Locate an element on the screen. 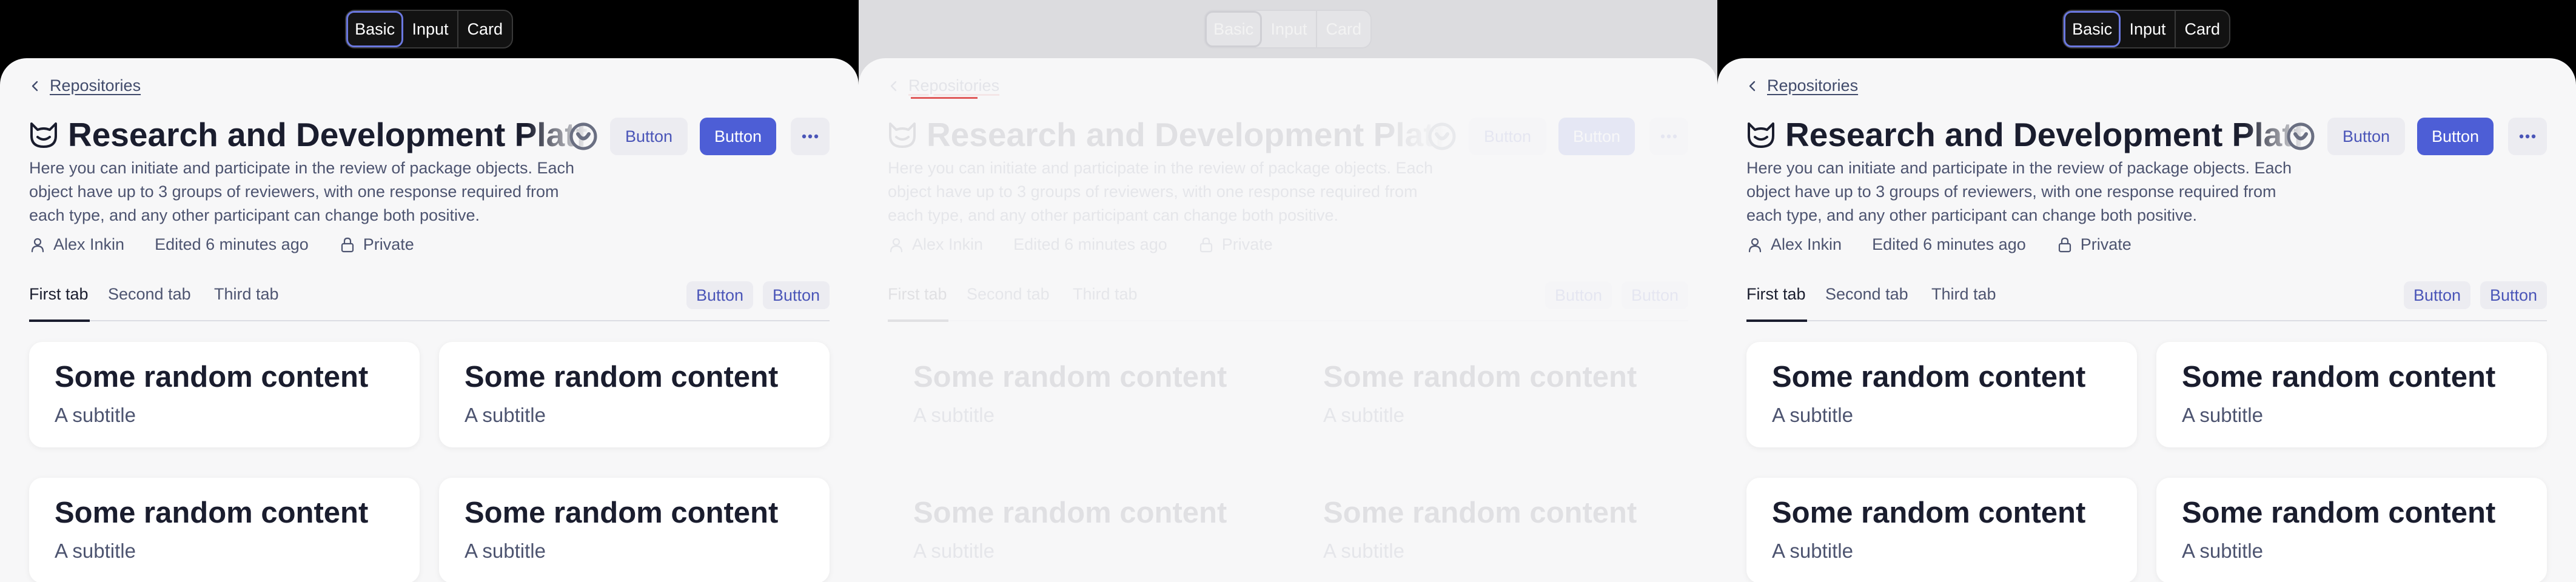 This screenshot has width=2576, height=582. cat-logo-icon is located at coordinates (903, 135).